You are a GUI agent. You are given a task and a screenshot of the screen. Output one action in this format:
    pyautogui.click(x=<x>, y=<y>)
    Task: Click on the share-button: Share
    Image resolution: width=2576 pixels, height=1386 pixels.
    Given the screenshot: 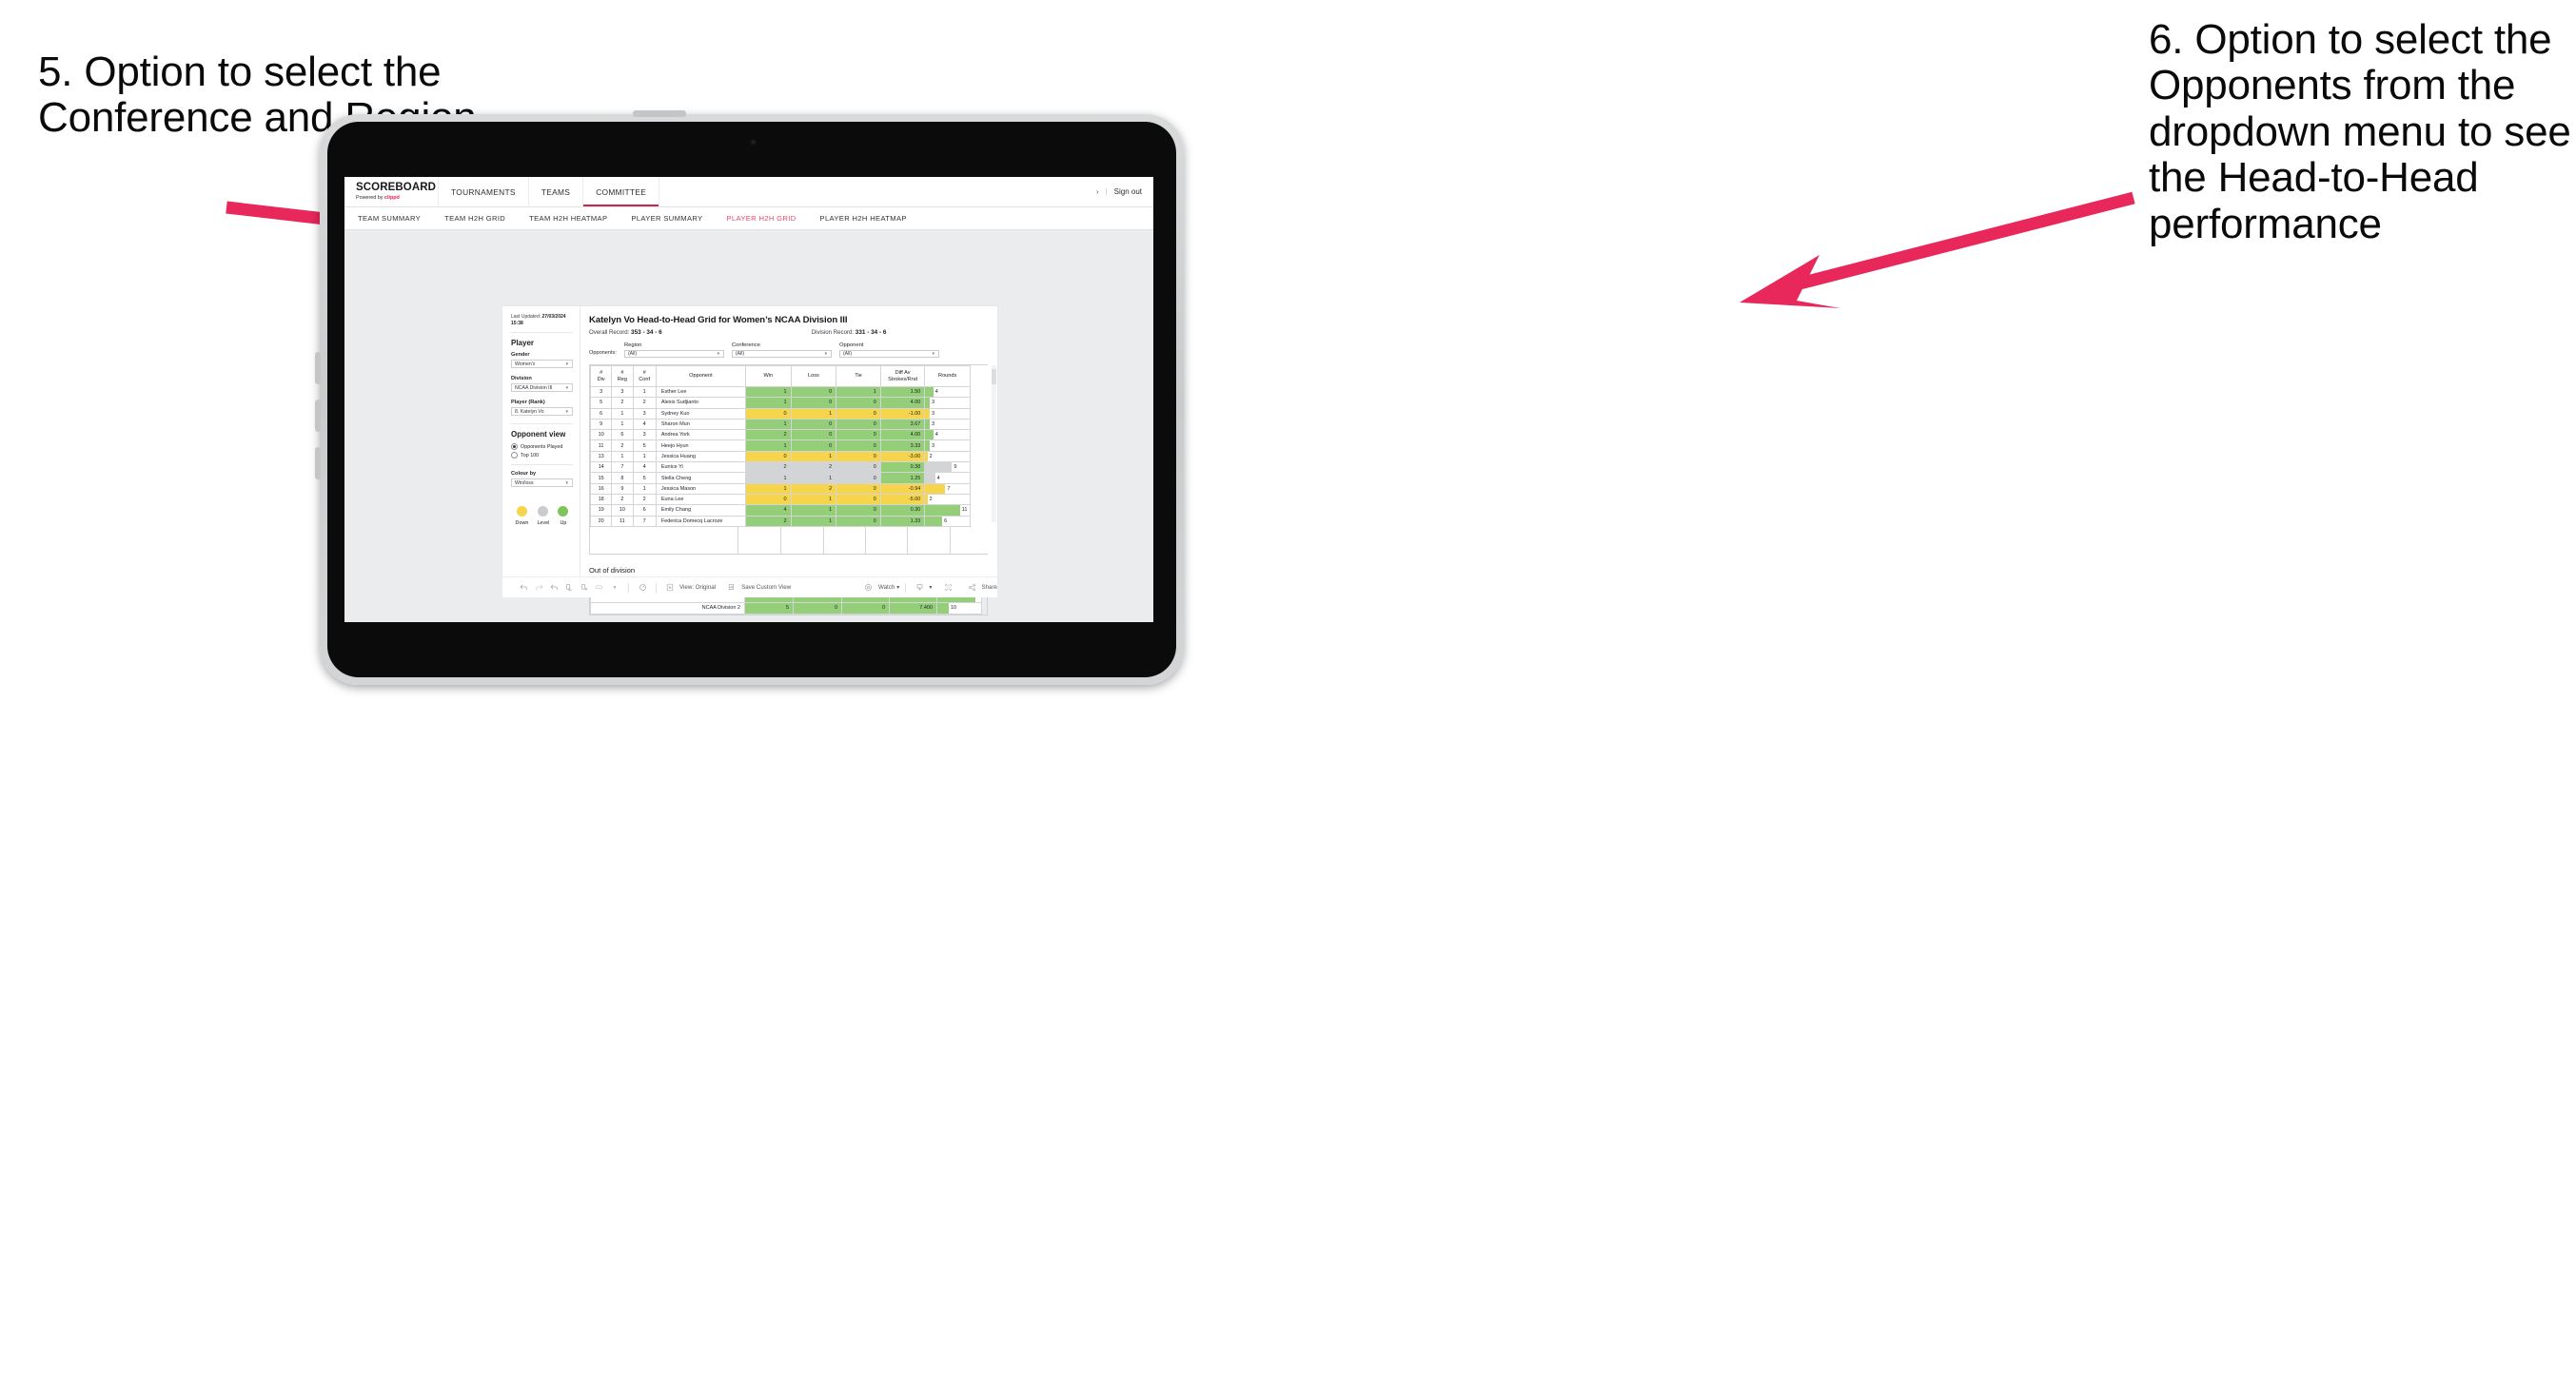 What is the action you would take?
    pyautogui.click(x=980, y=587)
    